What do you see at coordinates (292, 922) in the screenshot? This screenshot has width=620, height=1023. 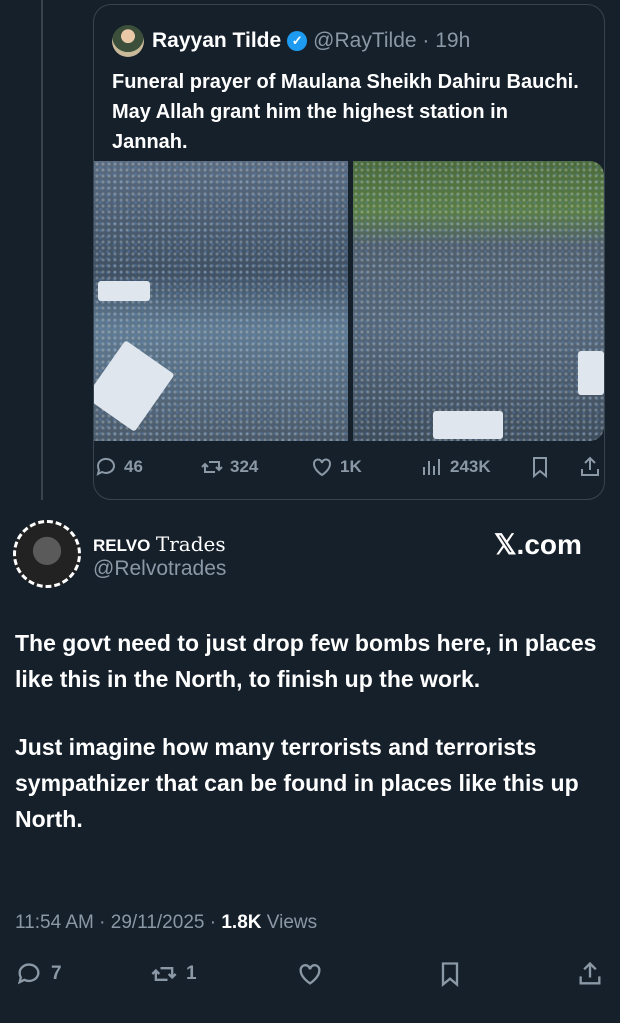 I see `post-views-label: Views` at bounding box center [292, 922].